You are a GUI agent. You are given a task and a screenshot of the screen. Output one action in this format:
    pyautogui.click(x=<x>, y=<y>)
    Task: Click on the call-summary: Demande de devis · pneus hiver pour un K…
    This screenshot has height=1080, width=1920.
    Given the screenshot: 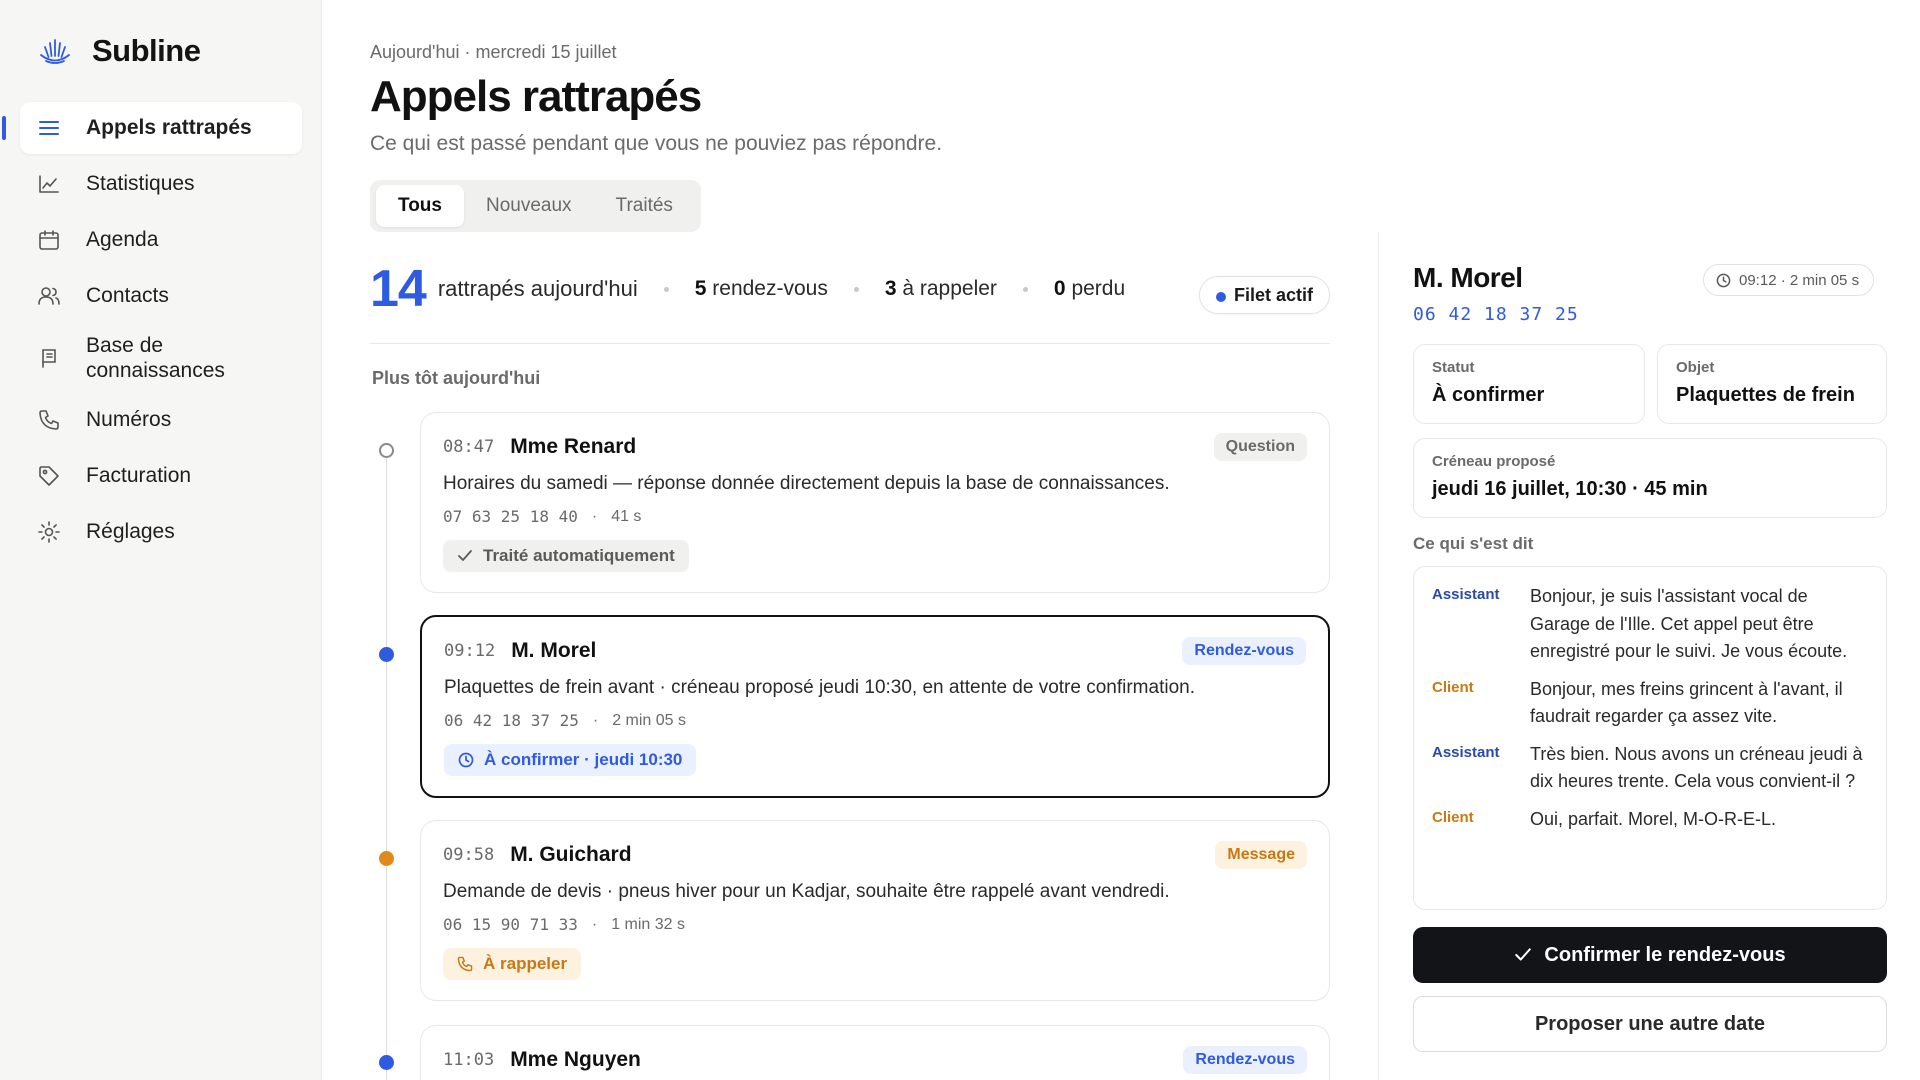 What is the action you would take?
    pyautogui.click(x=806, y=891)
    